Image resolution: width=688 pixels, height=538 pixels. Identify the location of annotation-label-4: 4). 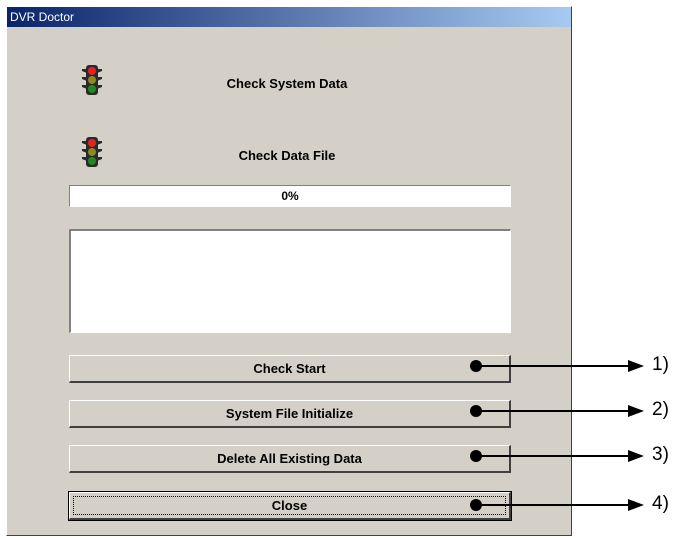
(660, 503).